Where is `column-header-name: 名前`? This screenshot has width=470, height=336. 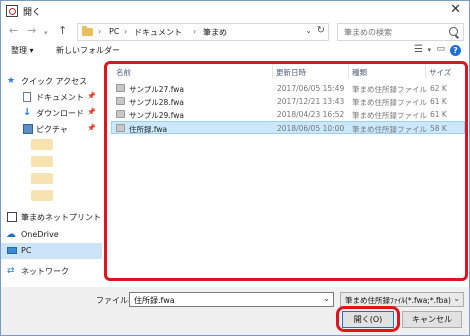 column-header-name: 名前 is located at coordinates (123, 72).